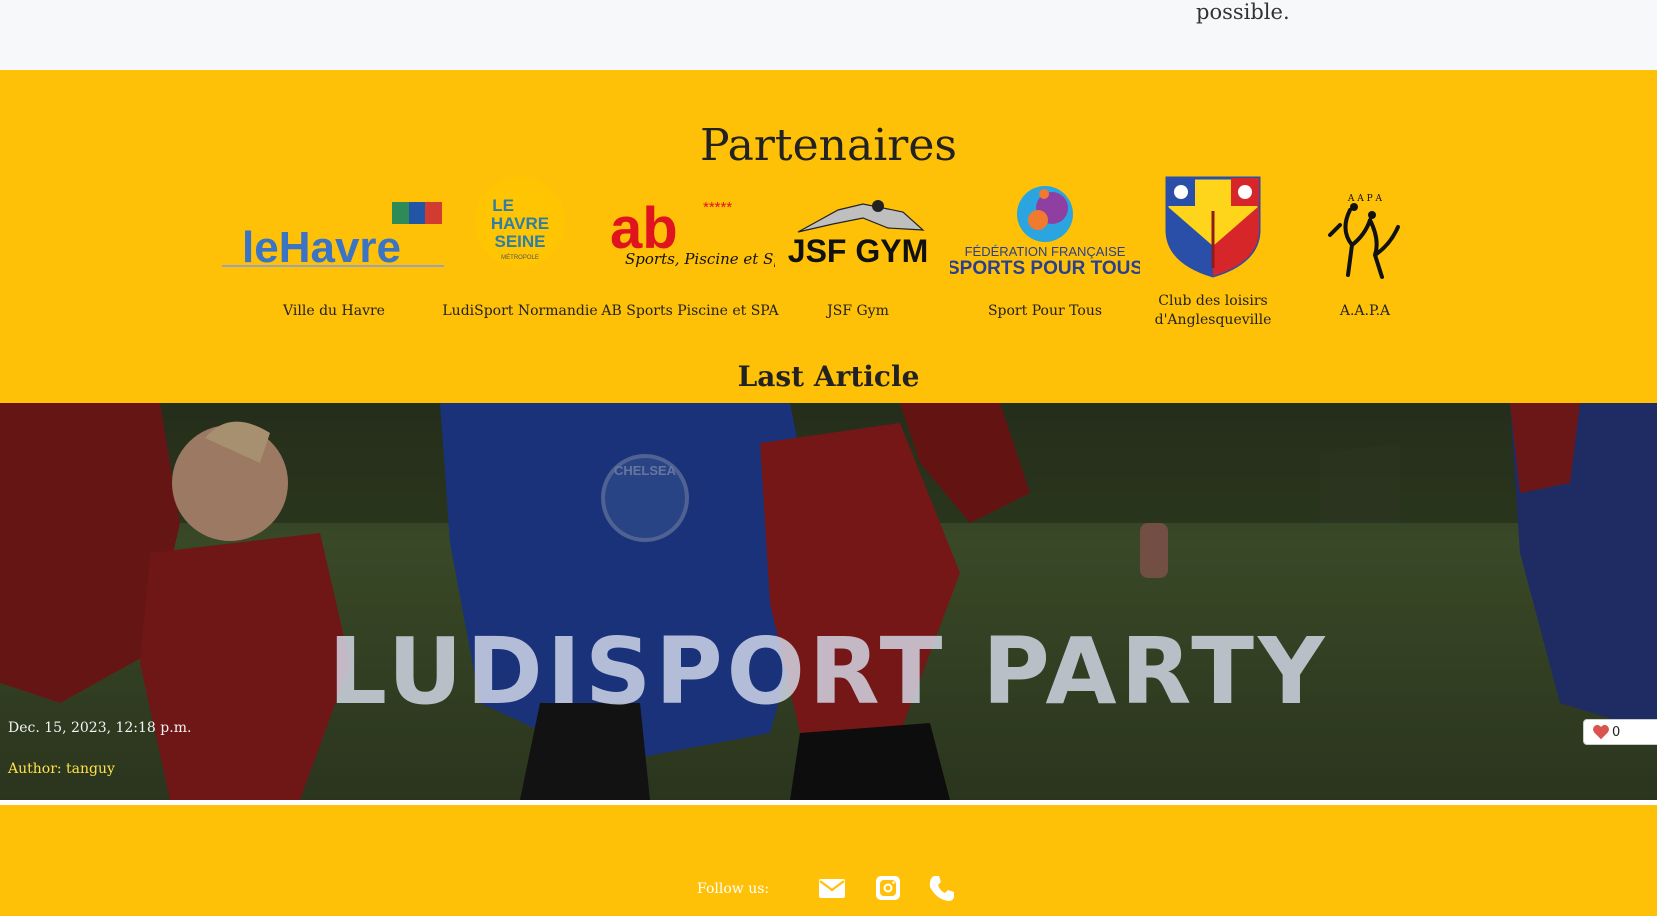 The width and height of the screenshot is (1657, 916). Describe the element at coordinates (519, 241) in the screenshot. I see `svg-text: SEINE` at that location.